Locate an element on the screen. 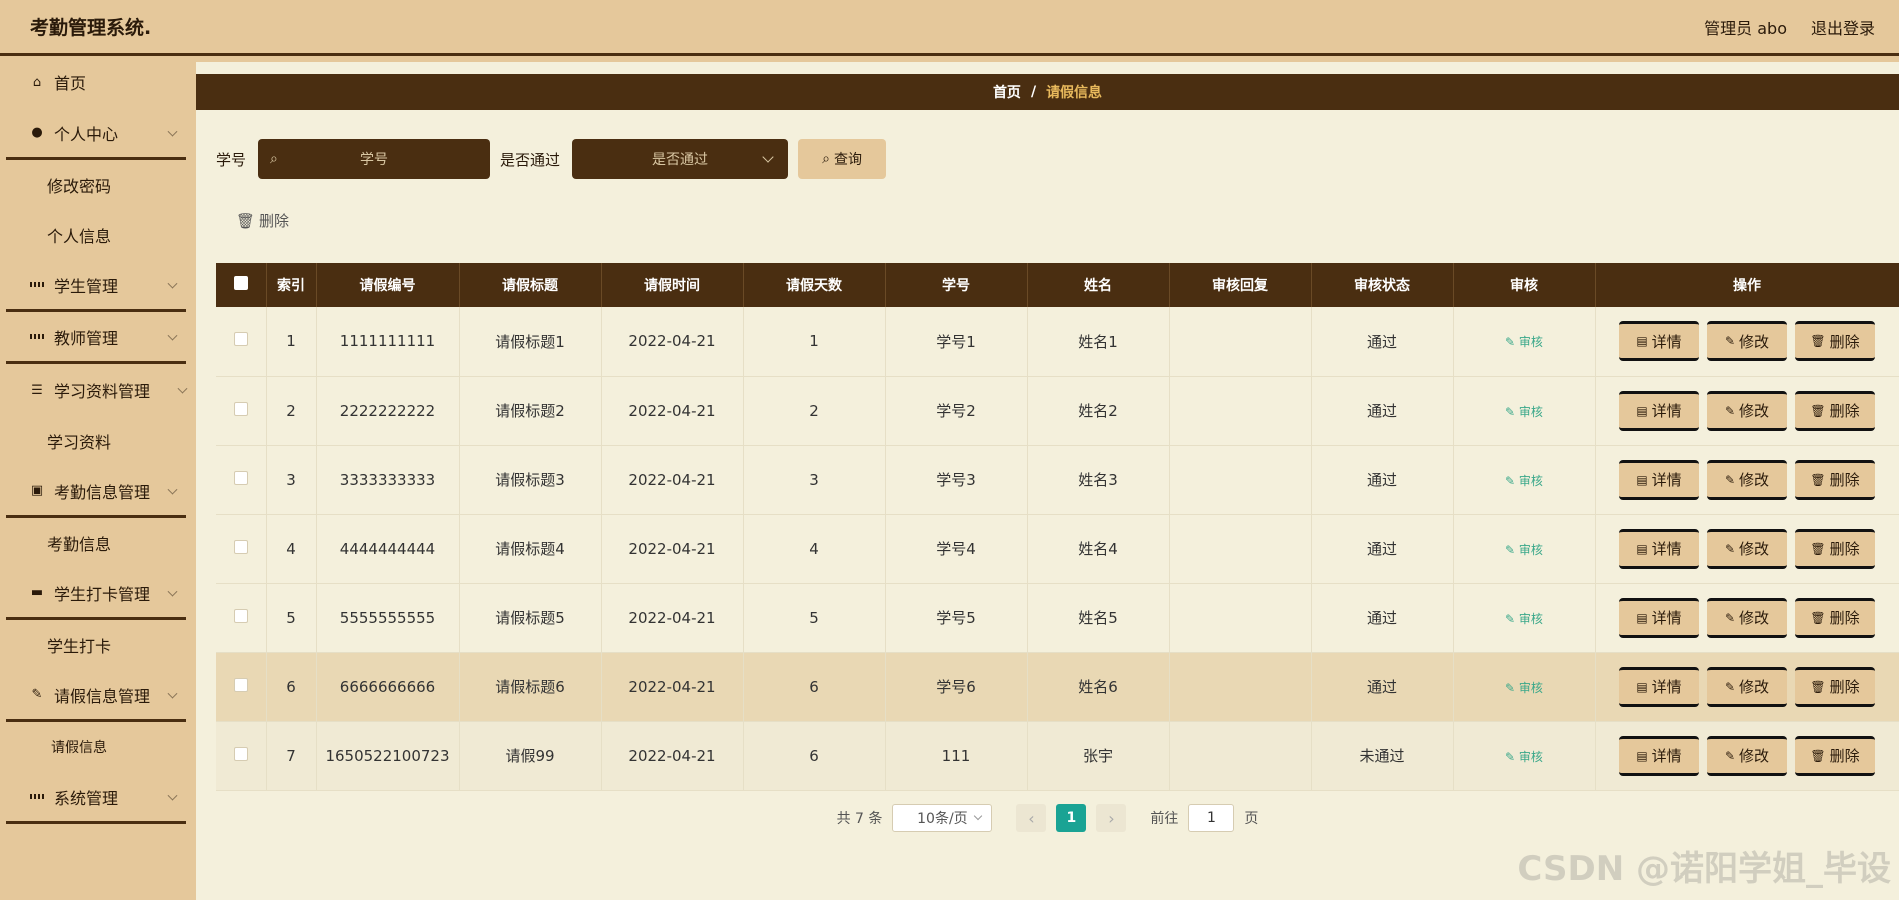  cell-days: 1 is located at coordinates (814, 342).